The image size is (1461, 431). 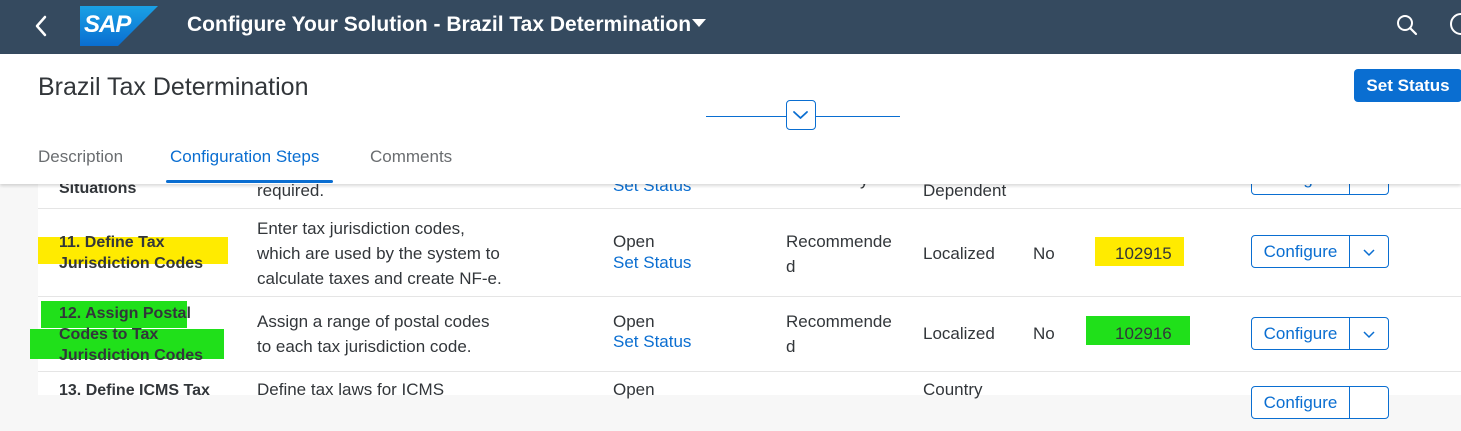 What do you see at coordinates (378, 253) in the screenshot?
I see `step-description-line: which are used by the system to` at bounding box center [378, 253].